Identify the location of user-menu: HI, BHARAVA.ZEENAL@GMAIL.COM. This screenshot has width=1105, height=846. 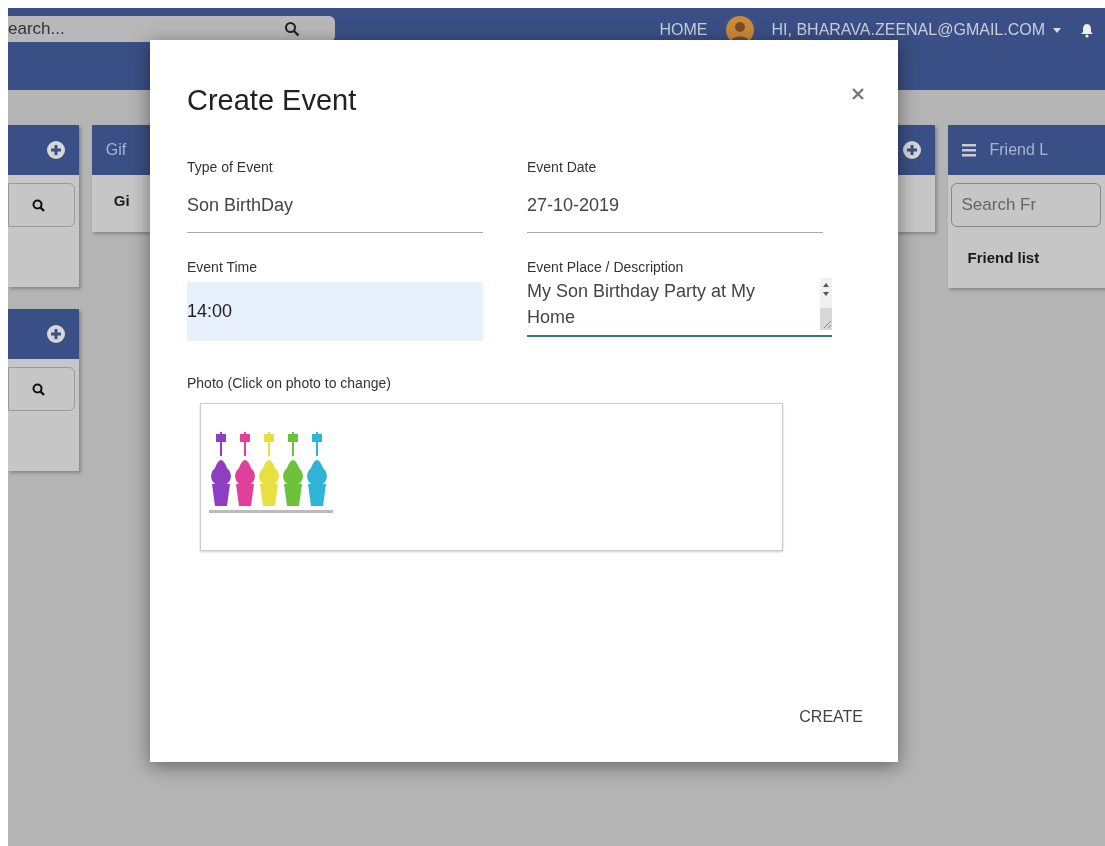
(908, 30).